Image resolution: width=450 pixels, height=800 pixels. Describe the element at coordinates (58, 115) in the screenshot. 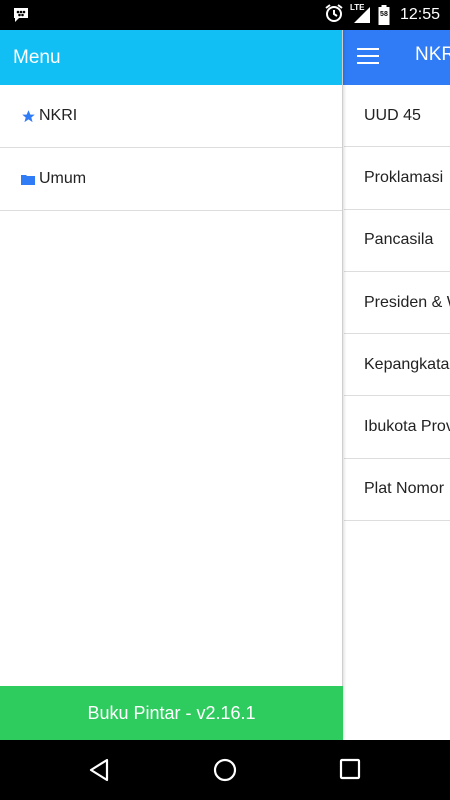

I see `drawer-item-label: NKRI` at that location.